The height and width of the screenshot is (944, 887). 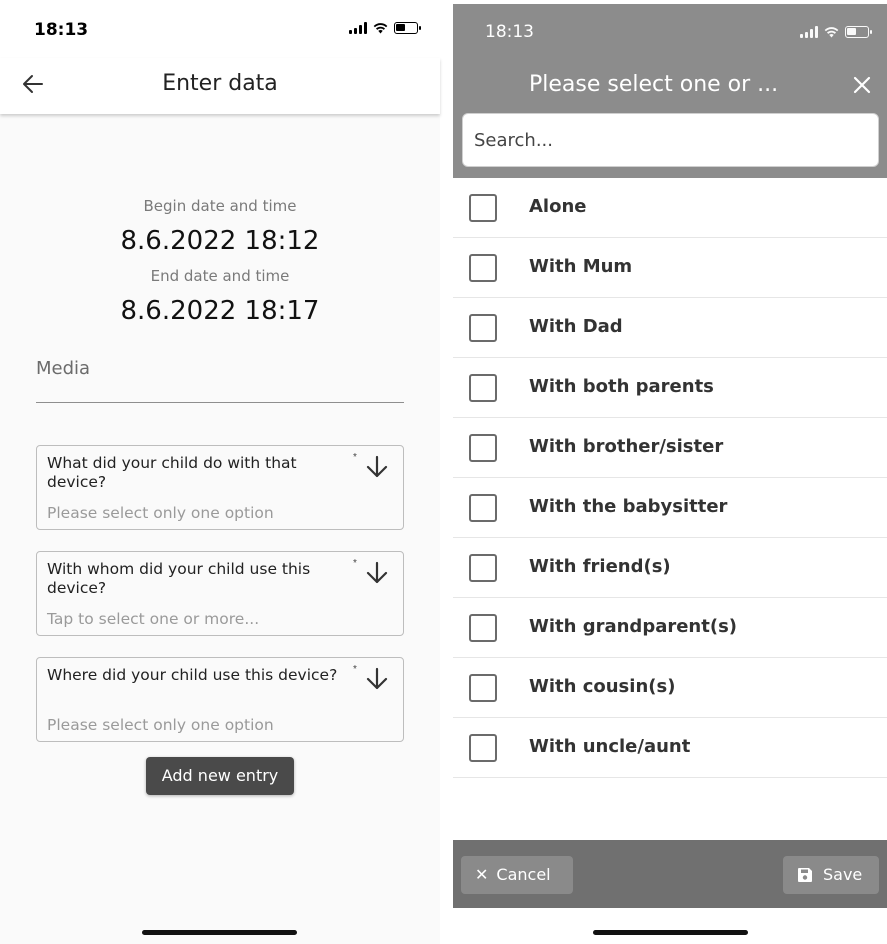 I want to click on search-input, so click(x=670, y=140).